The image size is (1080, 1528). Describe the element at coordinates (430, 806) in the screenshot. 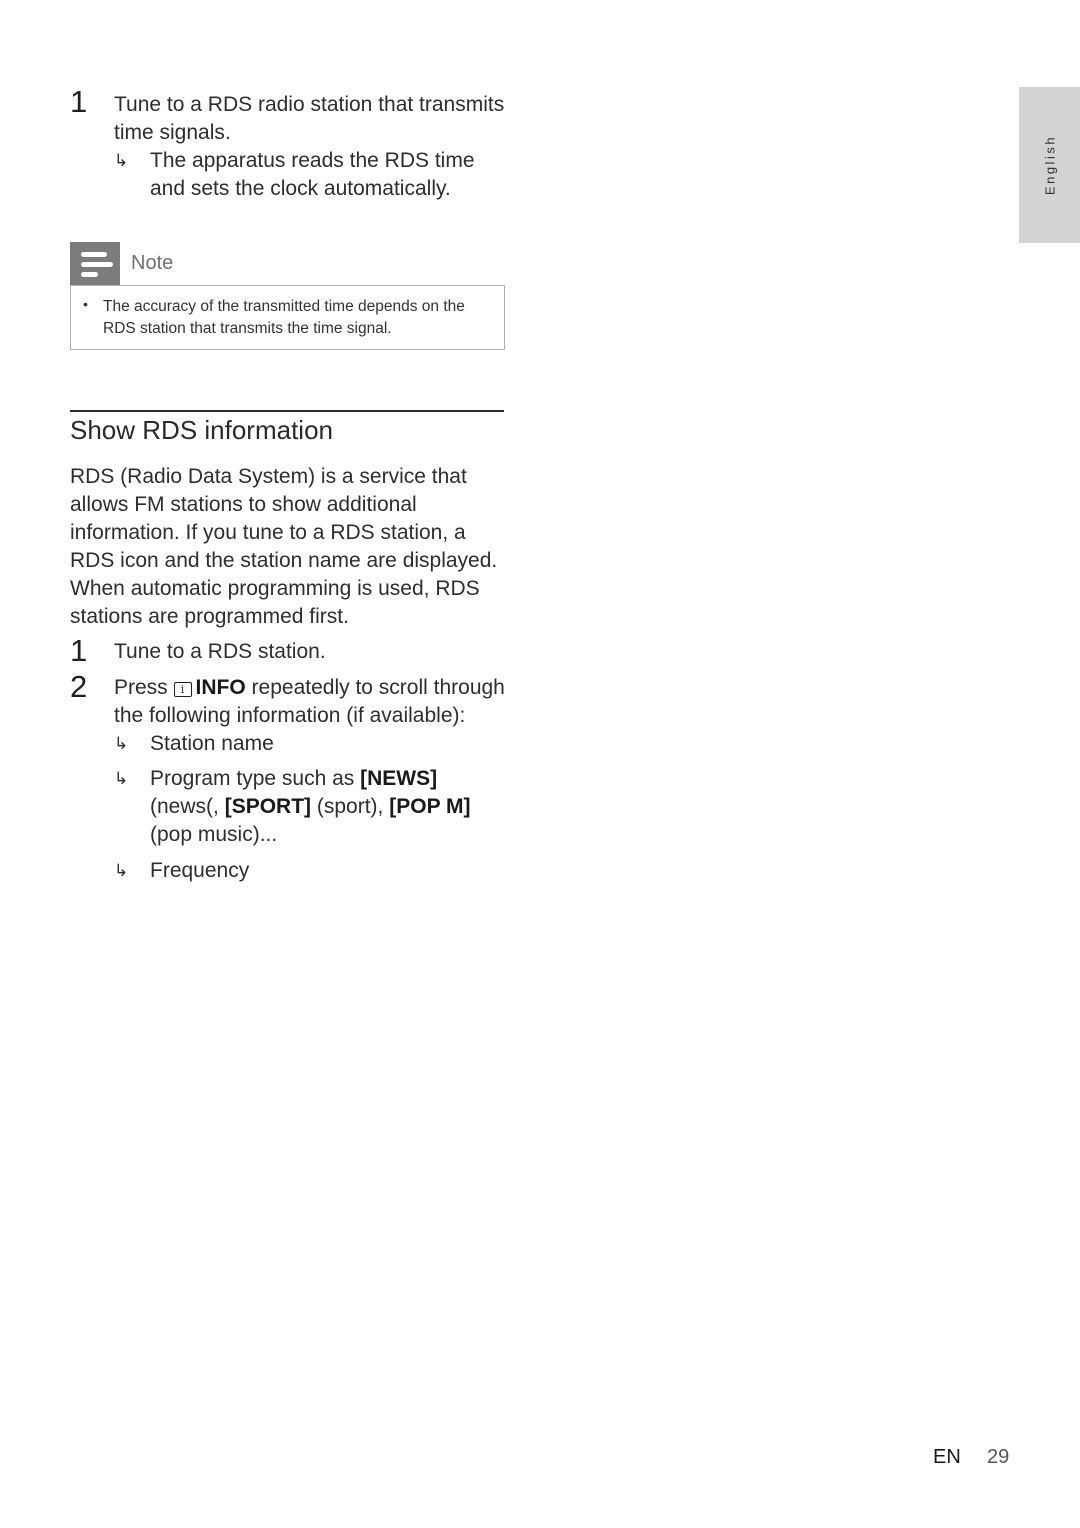

I see `code-pop-m: [POP M]` at that location.